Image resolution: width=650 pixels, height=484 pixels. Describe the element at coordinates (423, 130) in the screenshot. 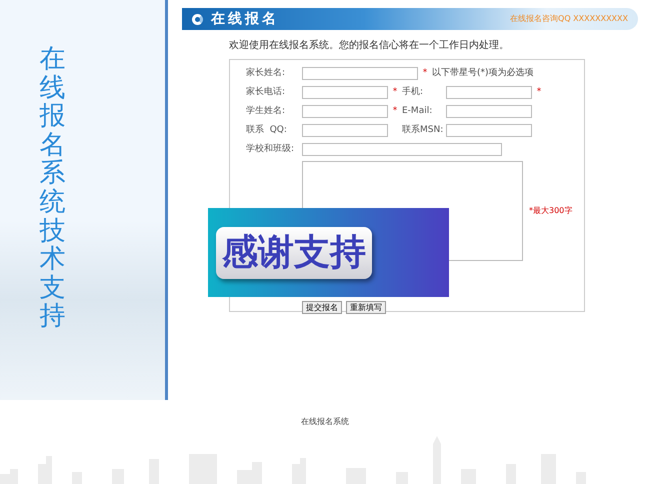

I see `field-label: 联系MSN:` at that location.